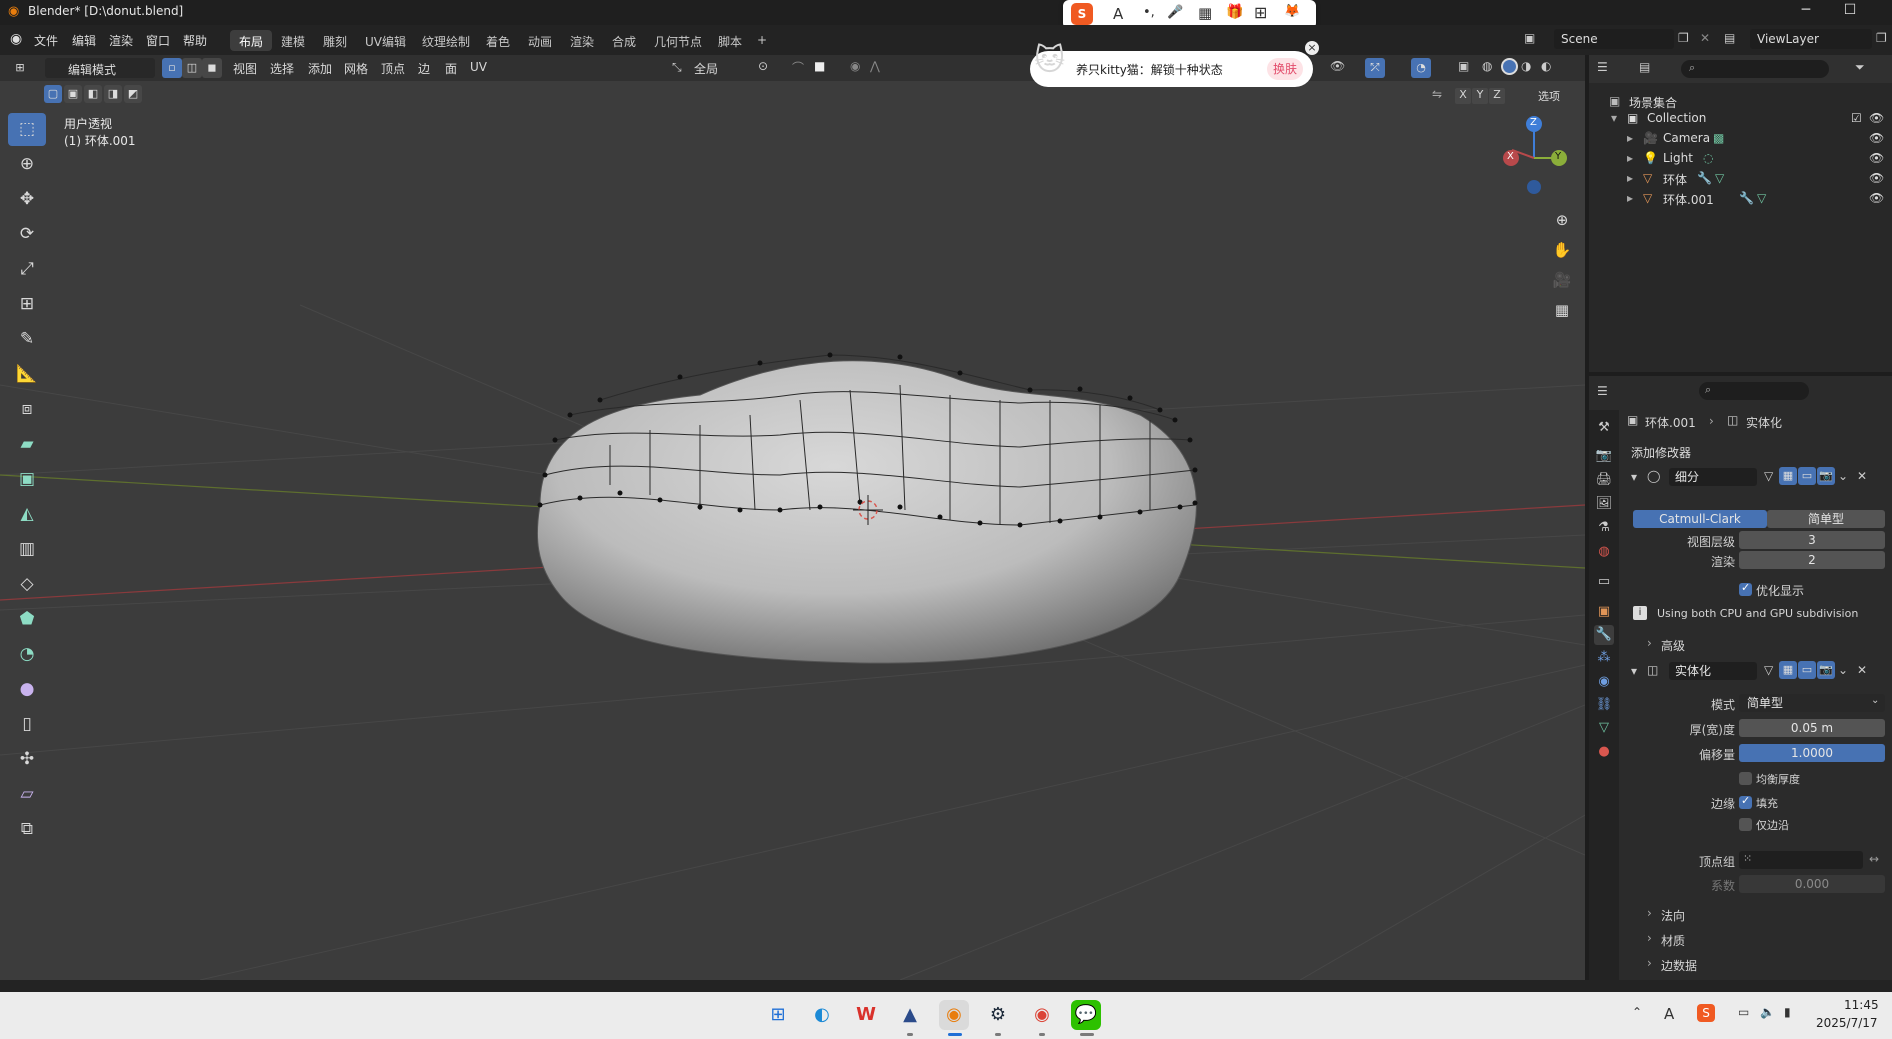  What do you see at coordinates (73, 94) in the screenshot?
I see `select-mode-extend-icon: ▣` at bounding box center [73, 94].